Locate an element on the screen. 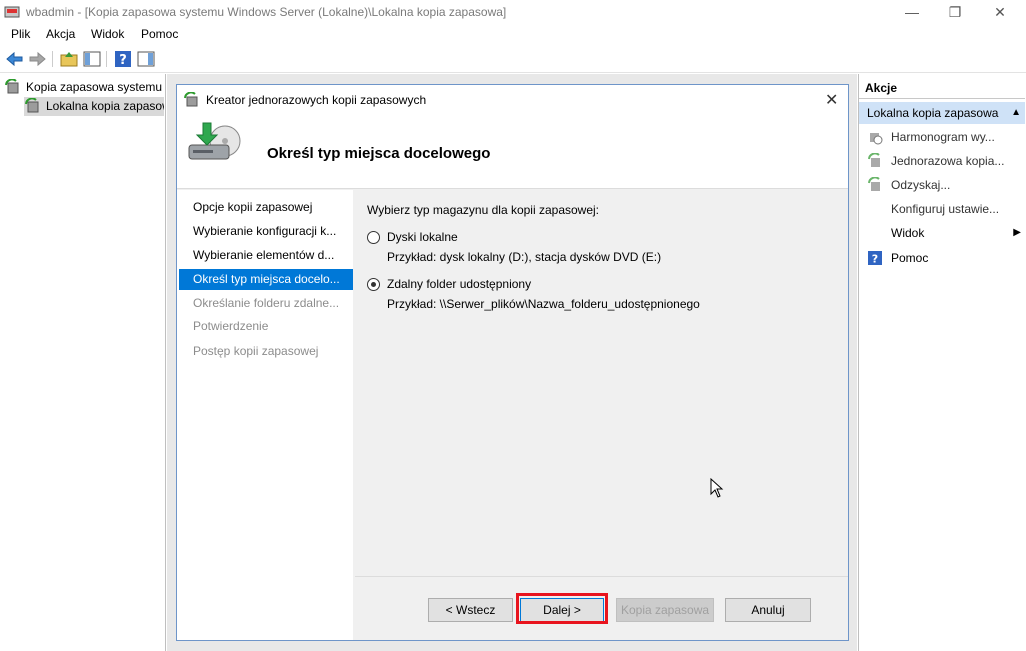  action-view: Widok ▶ is located at coordinates (945, 233).